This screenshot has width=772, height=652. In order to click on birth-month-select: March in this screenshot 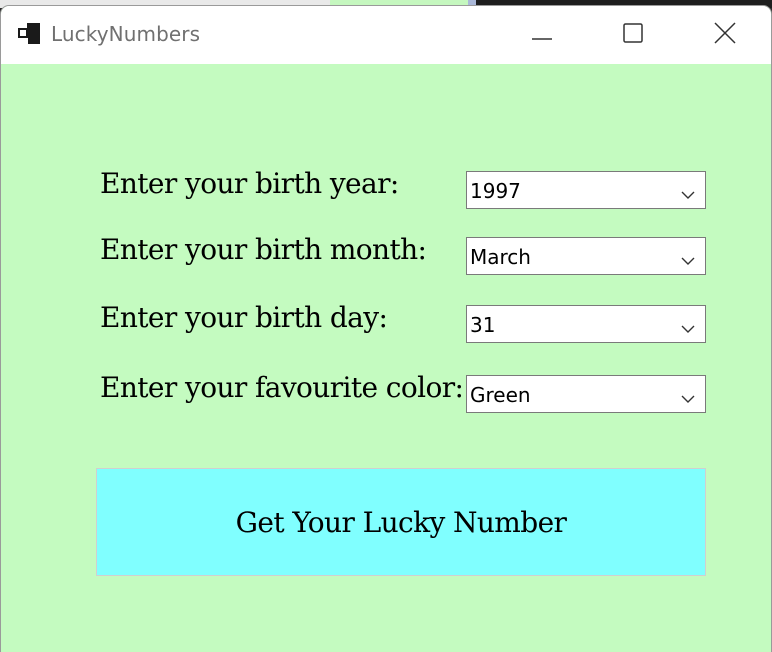, I will do `click(586, 256)`.